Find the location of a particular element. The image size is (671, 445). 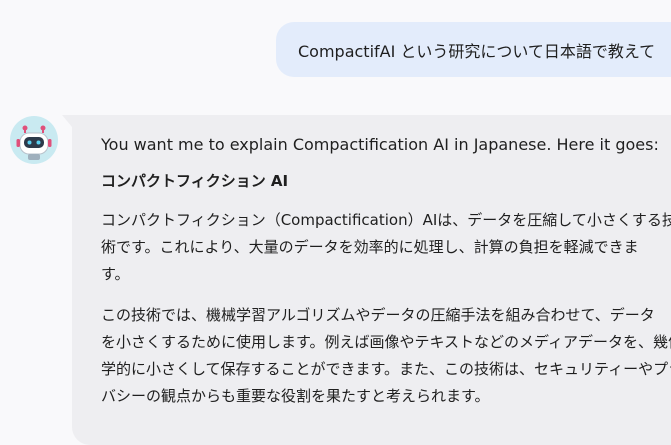

paragraph-2-line: この技術では、機械学習アルゴリズムやデータの圧縮手法を組み合わせて、データ is located at coordinates (378, 315).